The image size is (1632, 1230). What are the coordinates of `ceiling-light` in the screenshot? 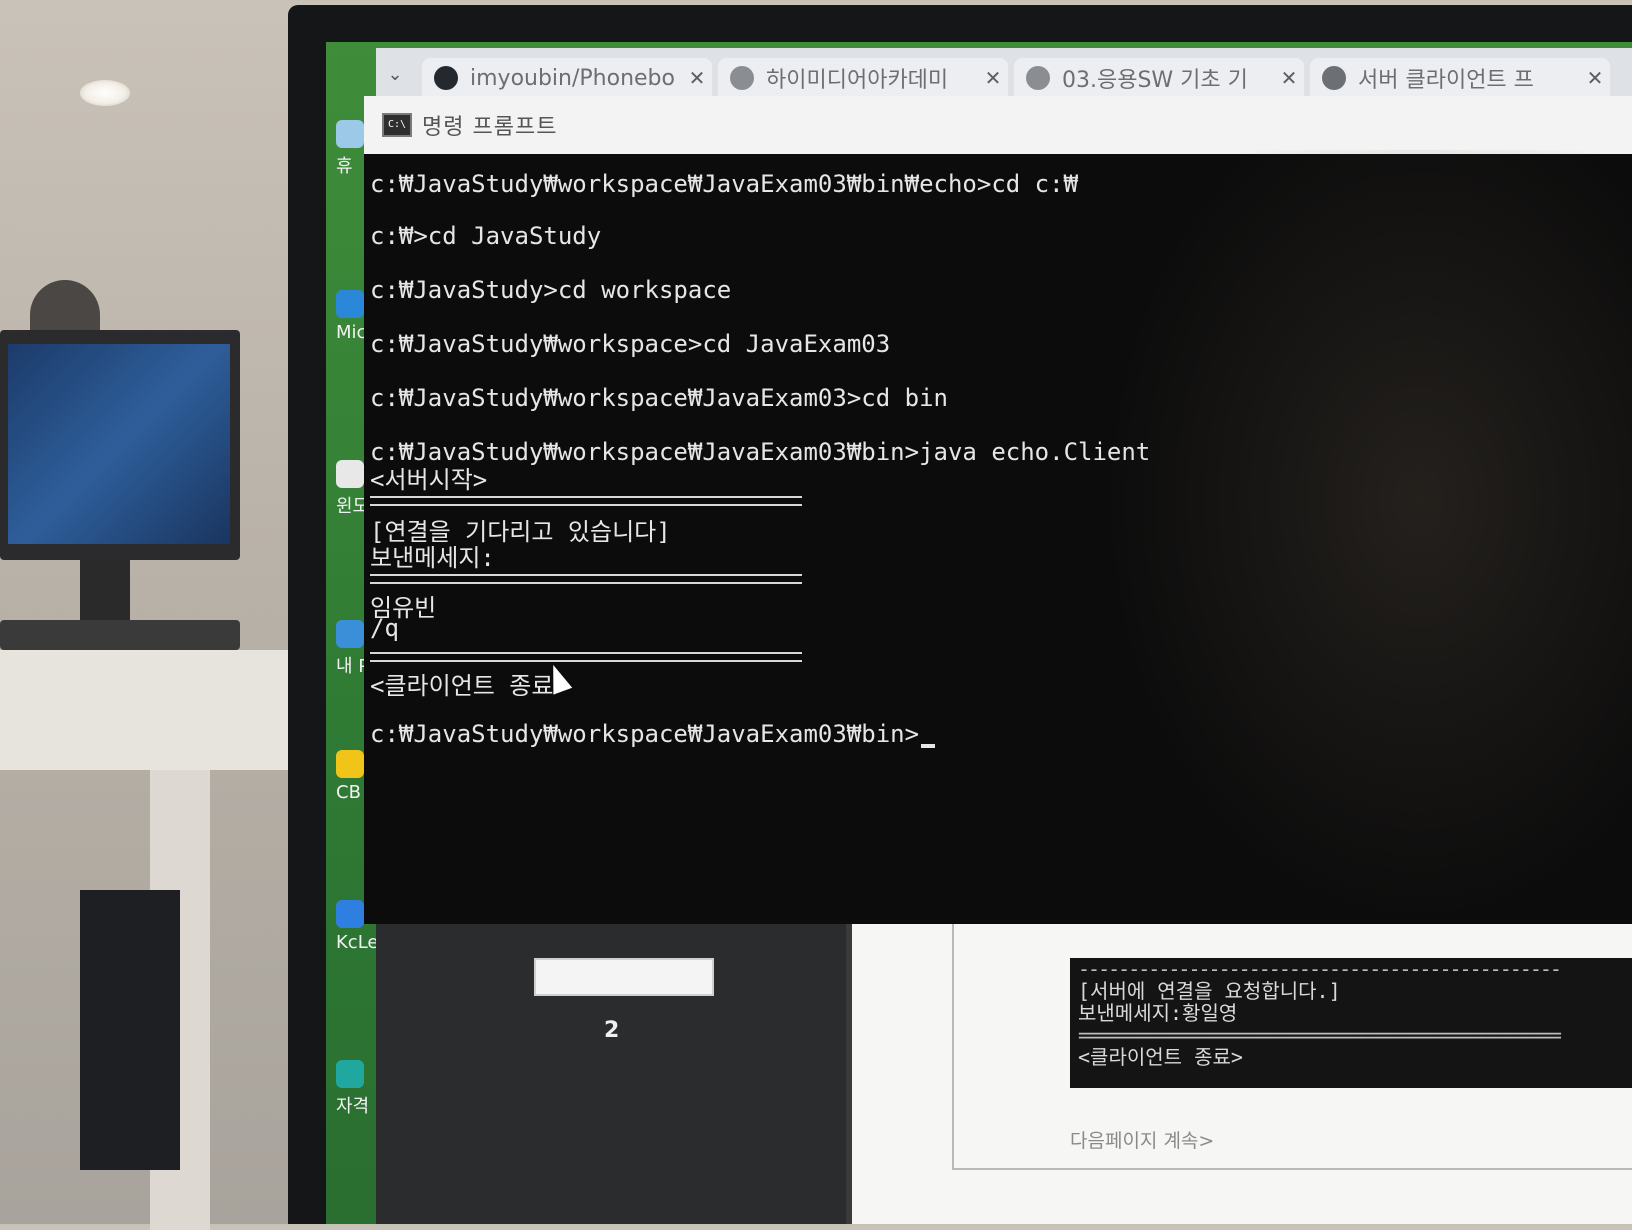 It's located at (105, 93).